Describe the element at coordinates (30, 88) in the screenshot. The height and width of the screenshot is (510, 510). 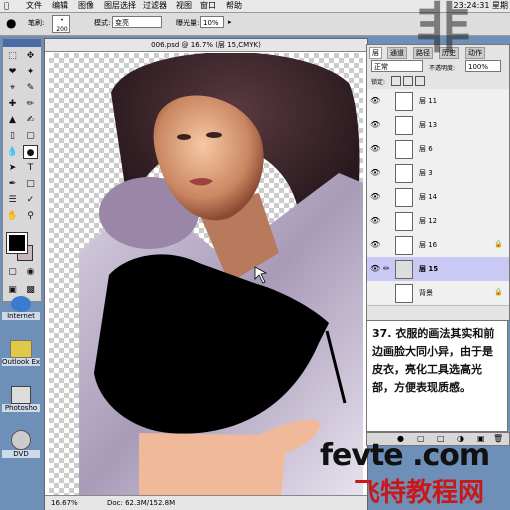
I see `slice-tool-icon: ✎` at that location.